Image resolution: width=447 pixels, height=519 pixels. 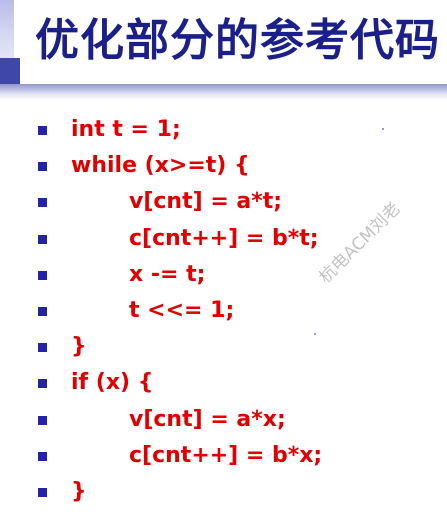 What do you see at coordinates (223, 92) in the screenshot?
I see `title-underline` at bounding box center [223, 92].